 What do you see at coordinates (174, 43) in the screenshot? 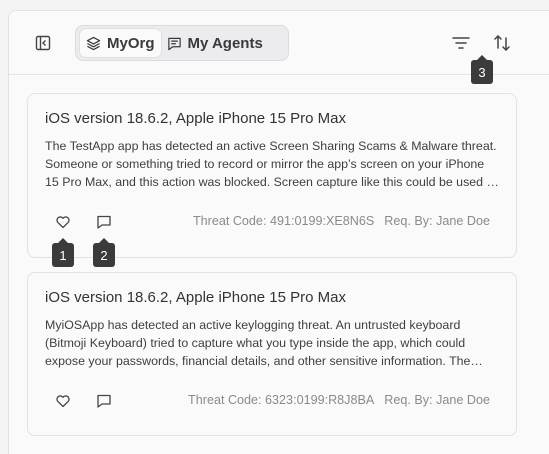
I see `message-square-text-icon` at bounding box center [174, 43].